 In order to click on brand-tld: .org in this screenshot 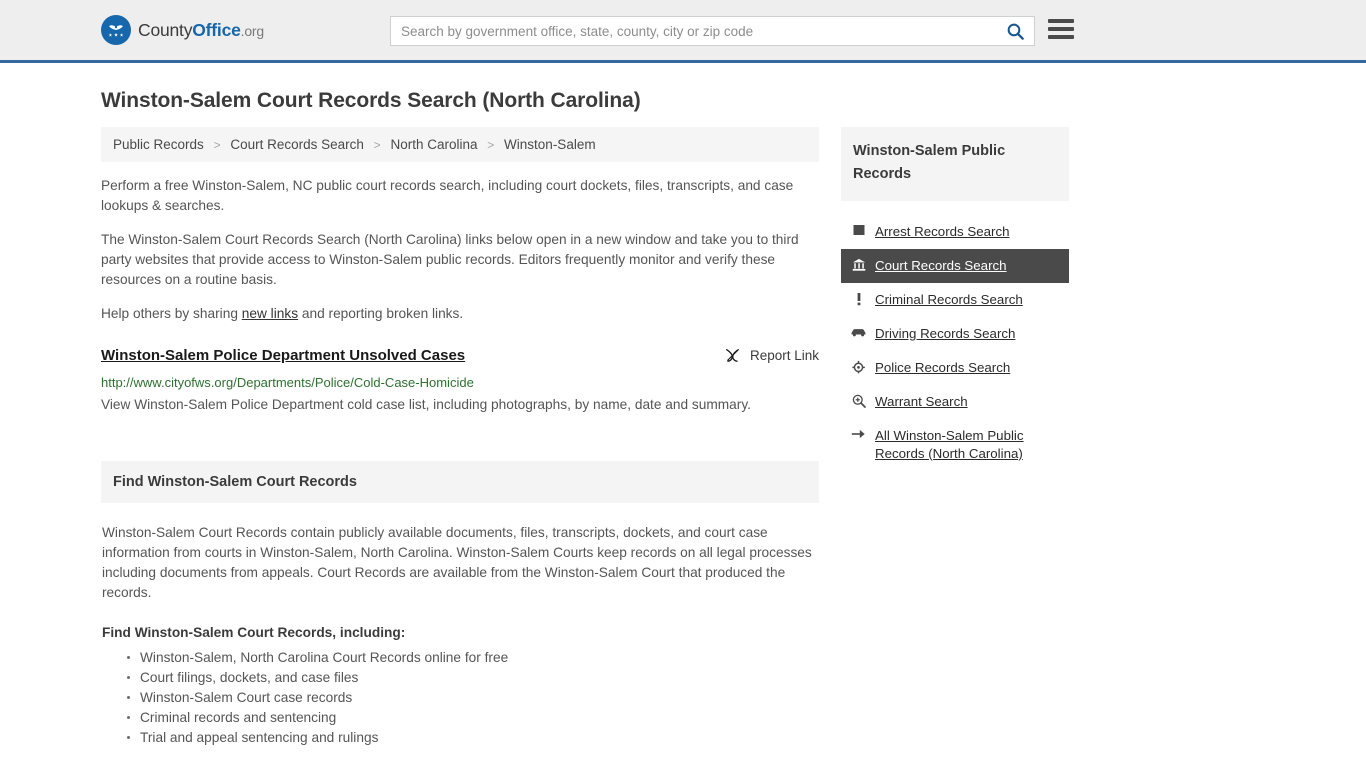, I will do `click(252, 30)`.